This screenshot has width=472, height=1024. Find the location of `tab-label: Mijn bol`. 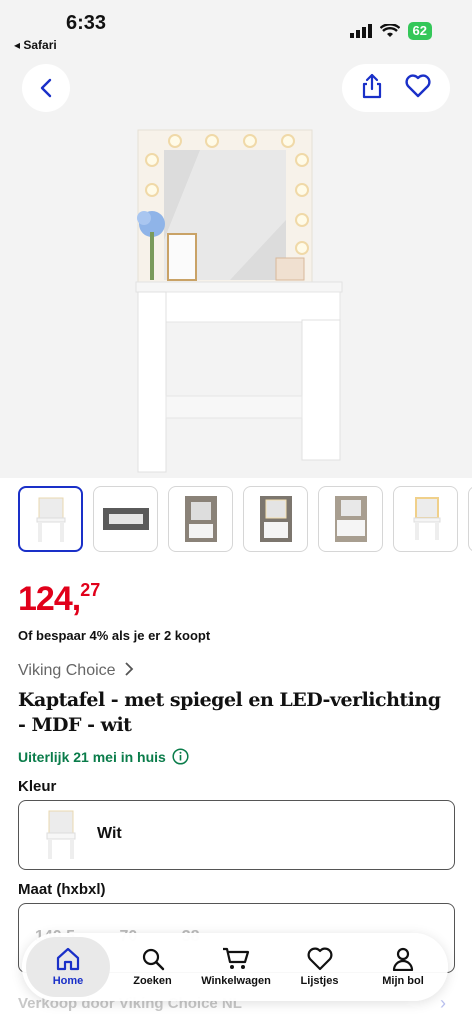

tab-label: Mijn bol is located at coordinates (403, 981).